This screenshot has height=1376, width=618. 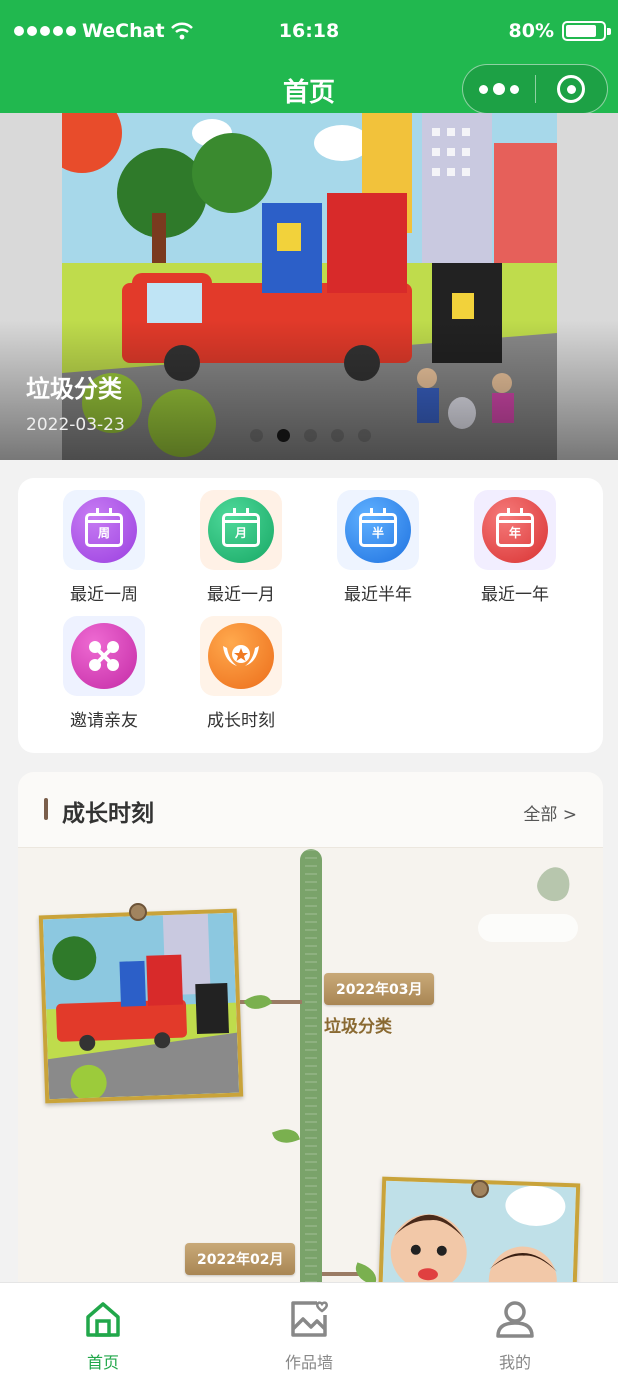 I want to click on share-icon, so click(x=104, y=656).